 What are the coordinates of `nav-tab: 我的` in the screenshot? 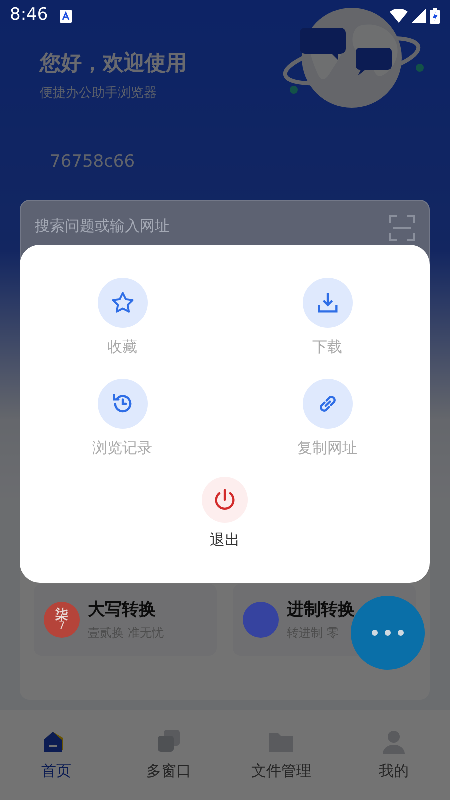 It's located at (394, 764).